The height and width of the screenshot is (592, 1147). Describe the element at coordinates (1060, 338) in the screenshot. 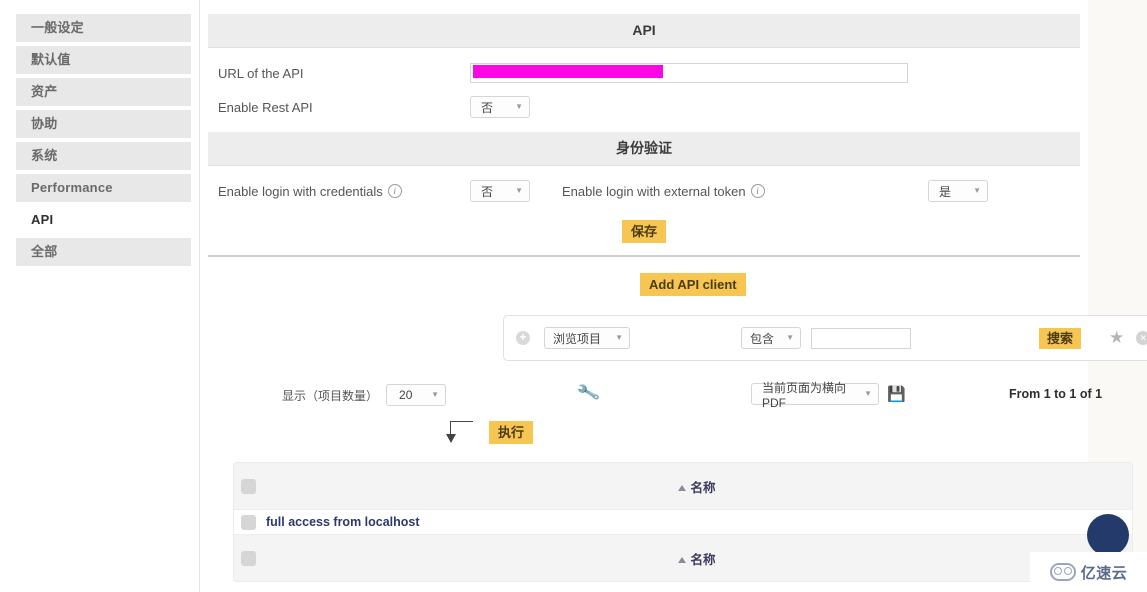

I see `search-button: 搜索` at that location.